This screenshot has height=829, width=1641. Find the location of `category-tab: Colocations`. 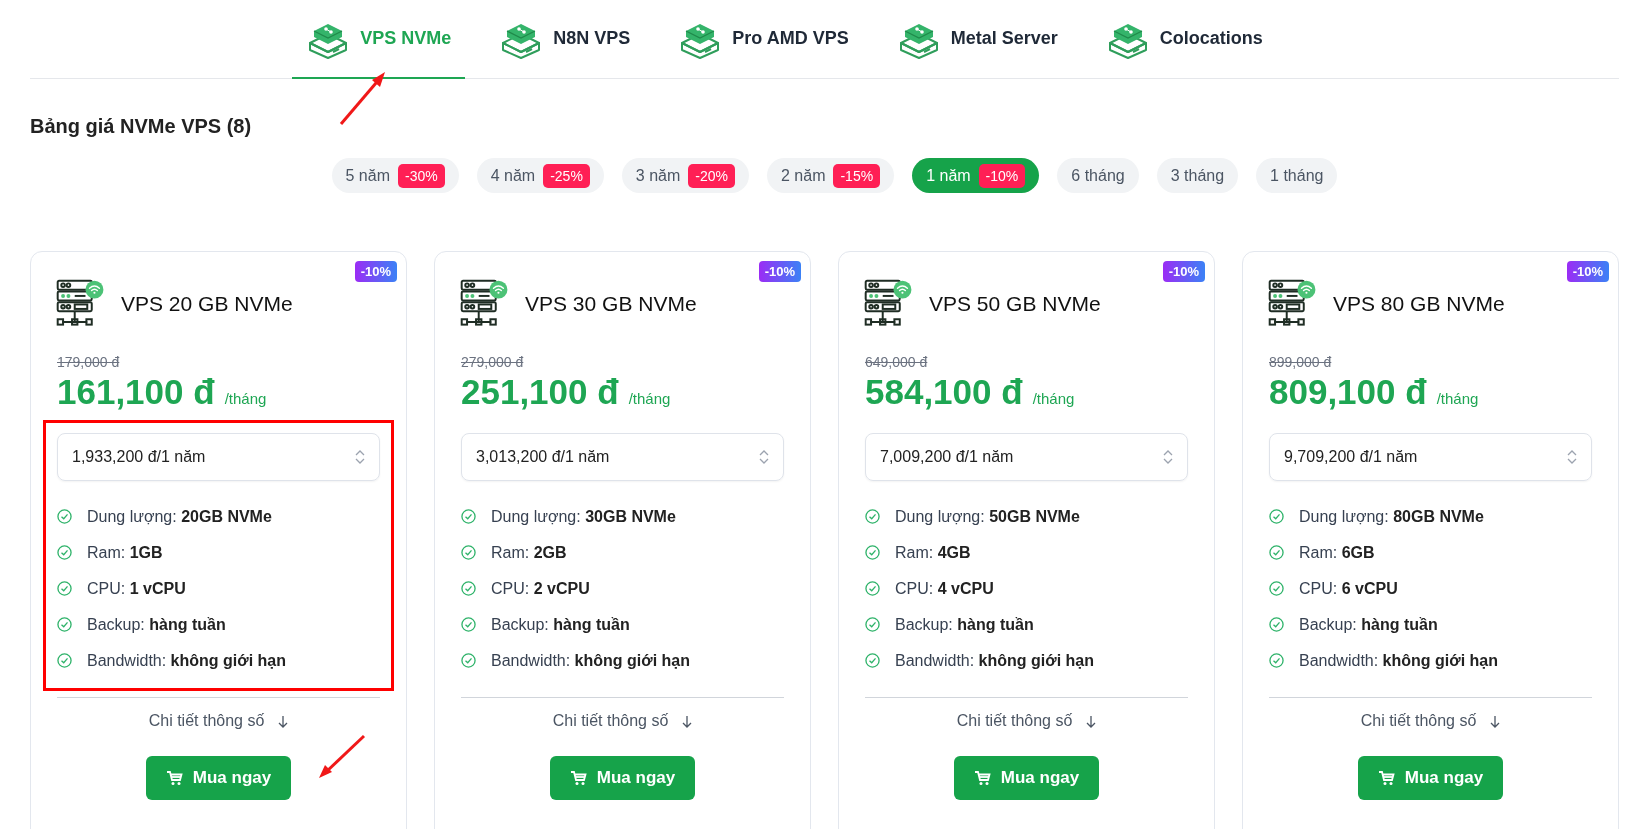

category-tab: Colocations is located at coordinates (1184, 39).